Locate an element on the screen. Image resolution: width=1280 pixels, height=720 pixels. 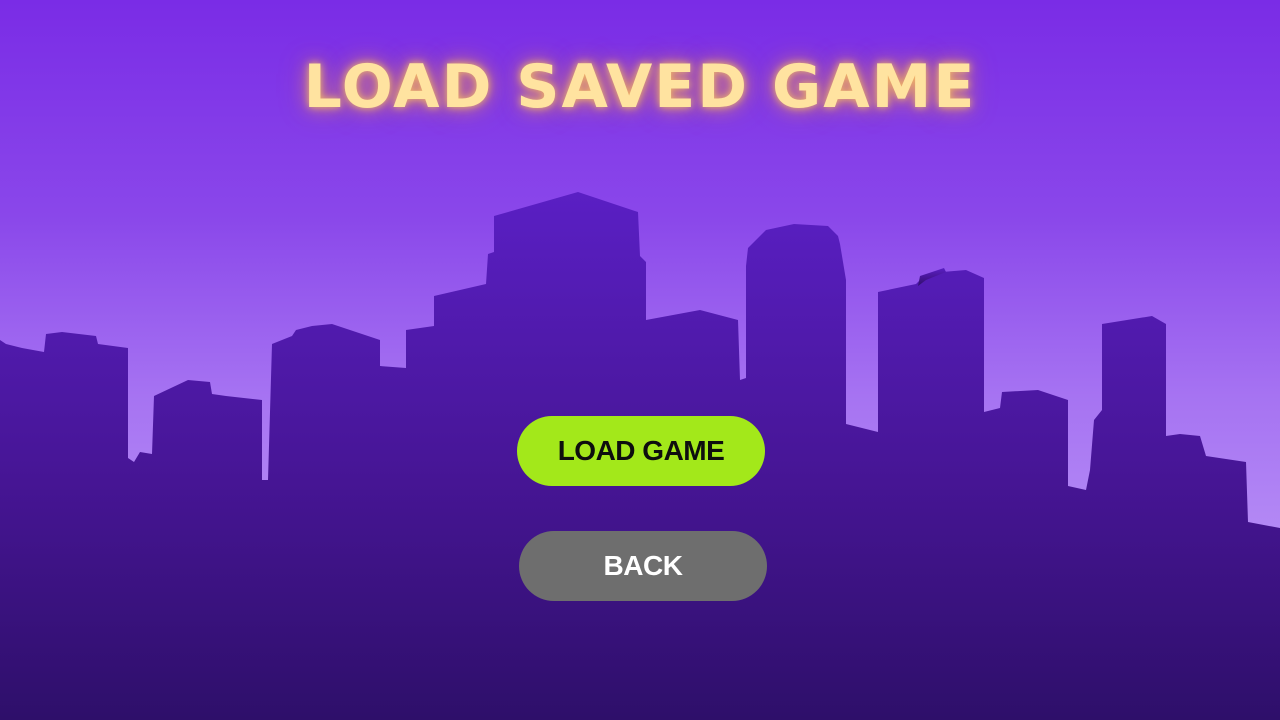
screen-title: LOAD SAVED GAME is located at coordinates (640, 87).